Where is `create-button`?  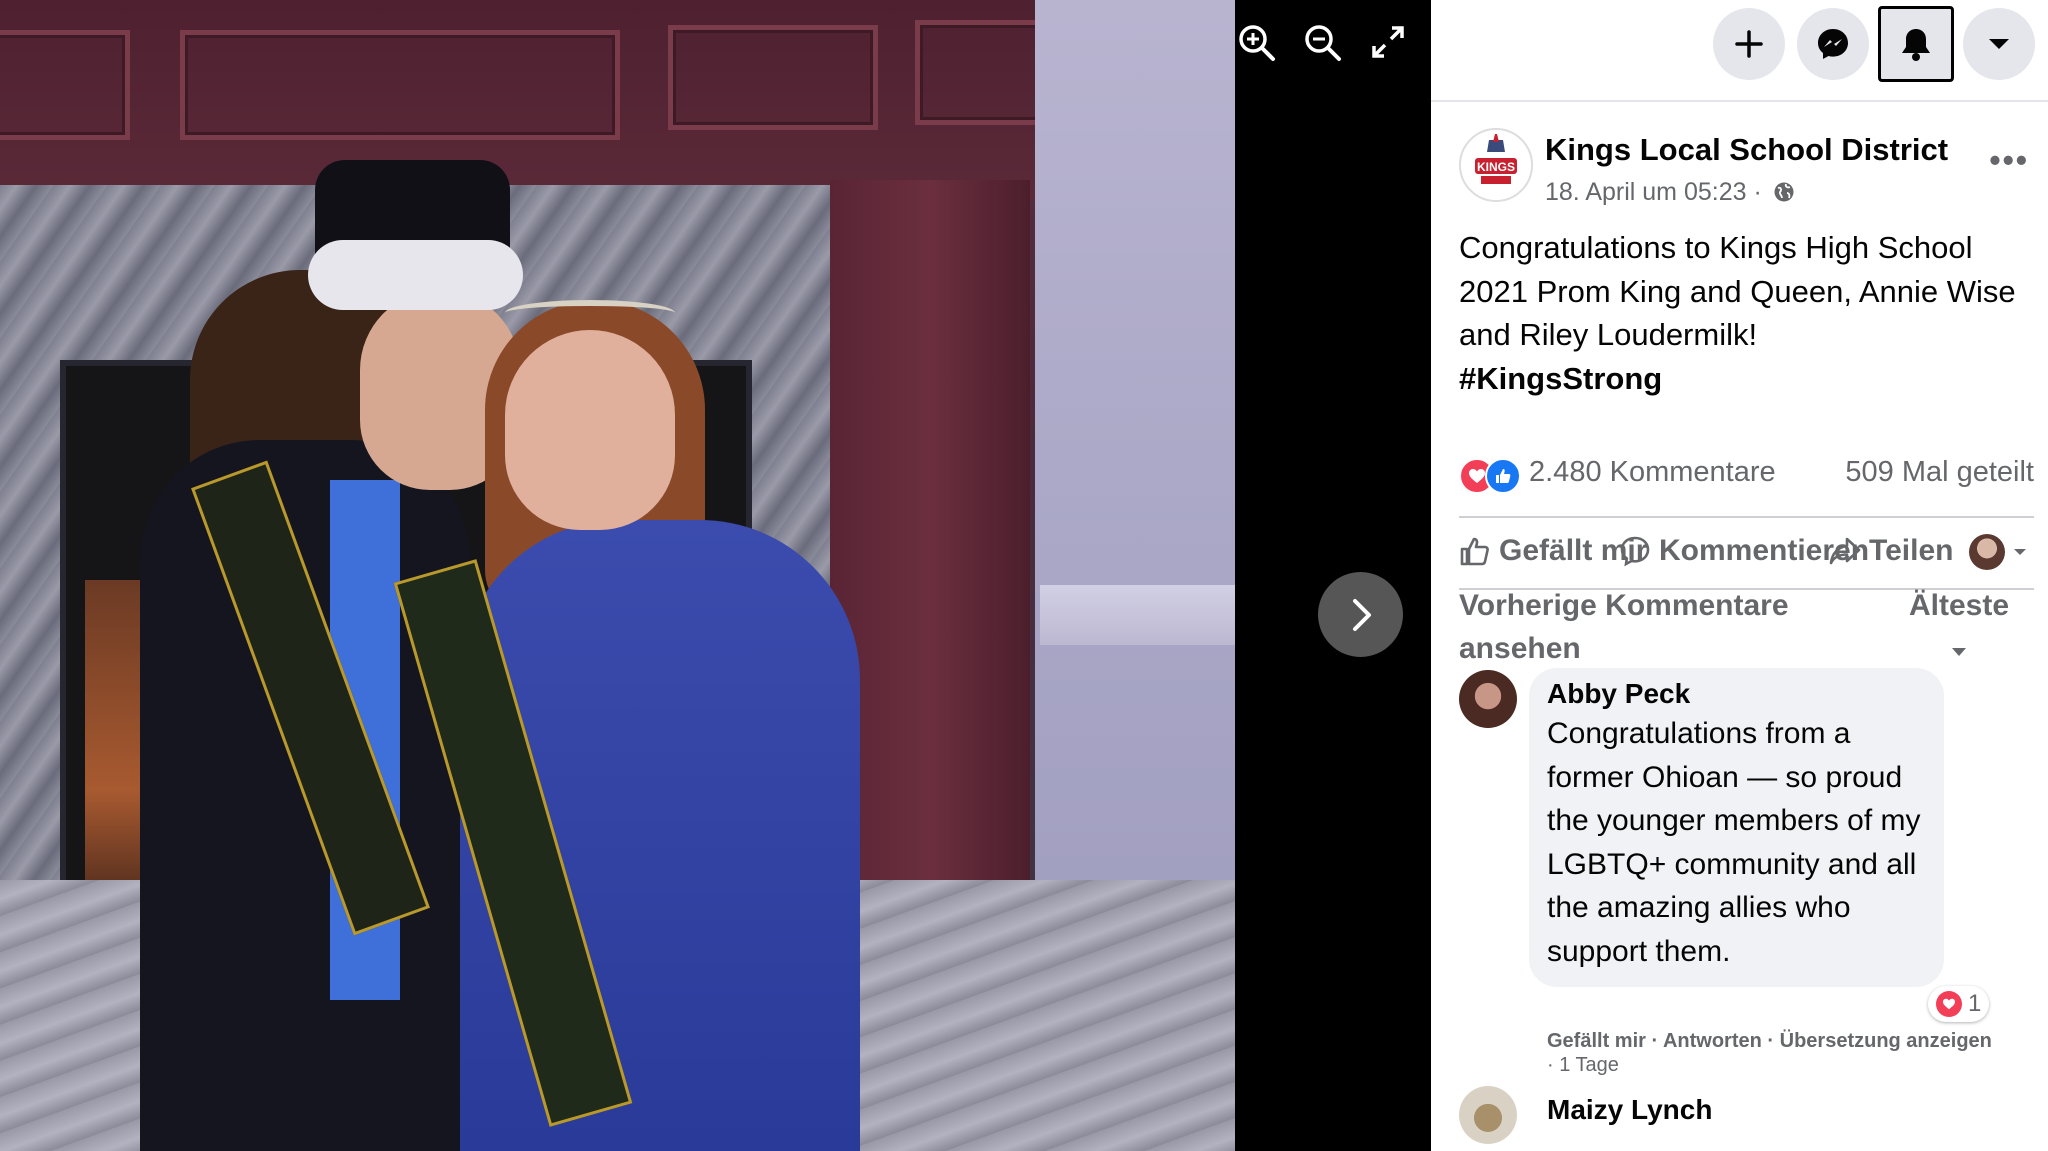
create-button is located at coordinates (1749, 44).